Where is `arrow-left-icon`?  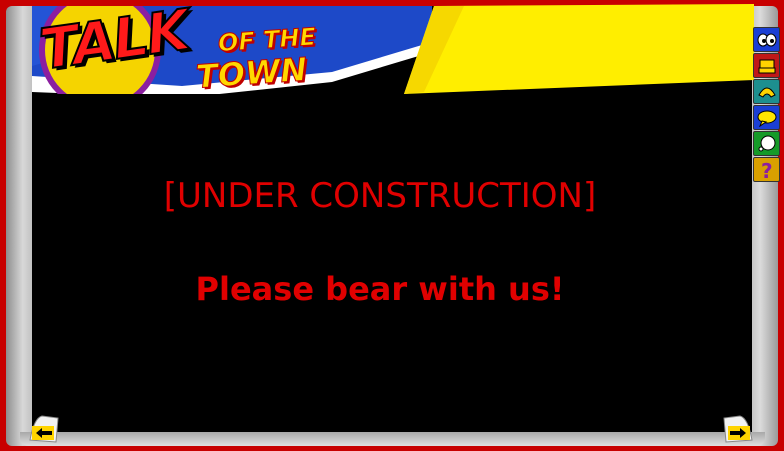 arrow-left-icon is located at coordinates (44, 429).